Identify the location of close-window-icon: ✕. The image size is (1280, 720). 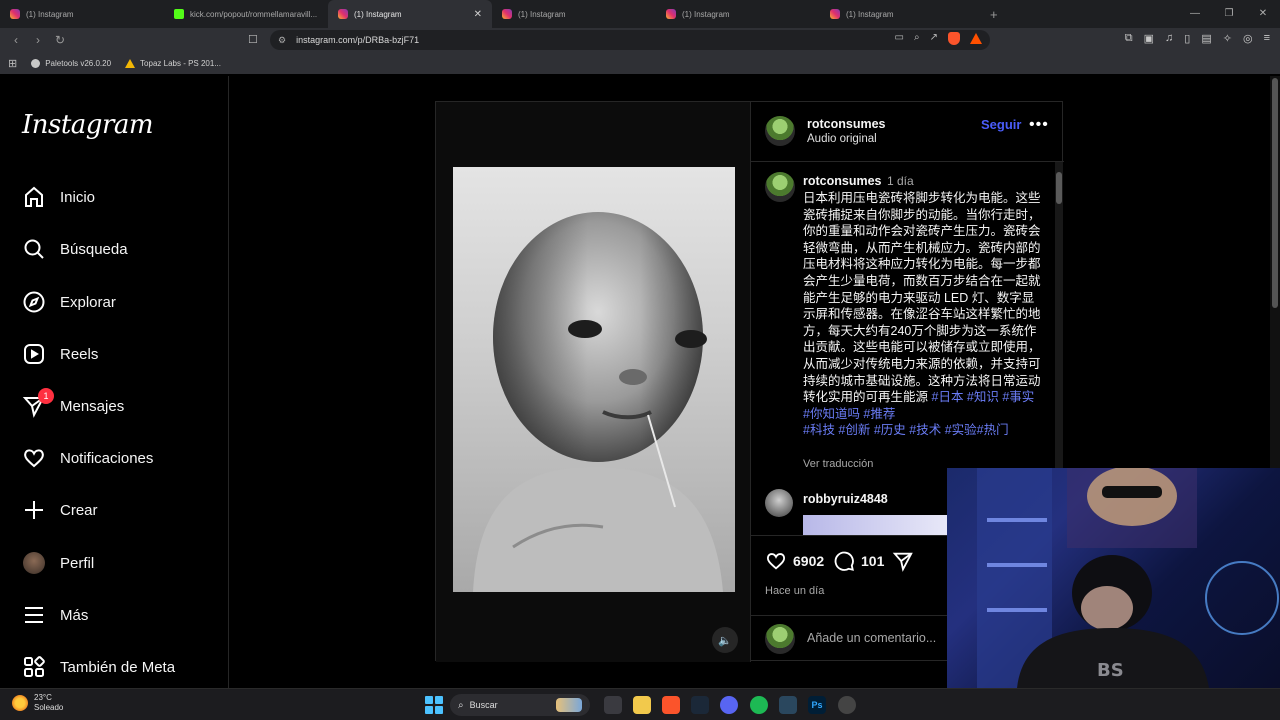
(1263, 14).